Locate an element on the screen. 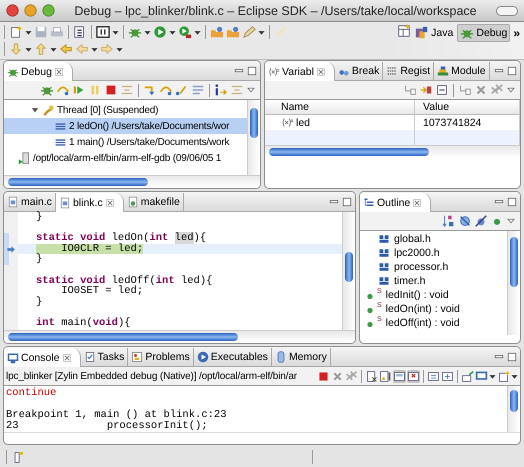 The width and height of the screenshot is (524, 467). display-console-icon is located at coordinates (481, 376).